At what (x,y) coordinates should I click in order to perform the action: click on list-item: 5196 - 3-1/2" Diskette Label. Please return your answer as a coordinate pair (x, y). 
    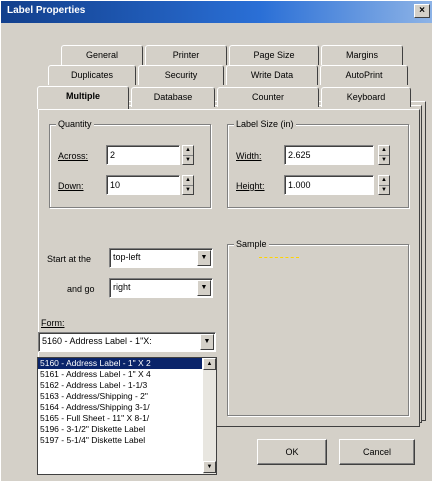
    Looking at the image, I should click on (120, 429).